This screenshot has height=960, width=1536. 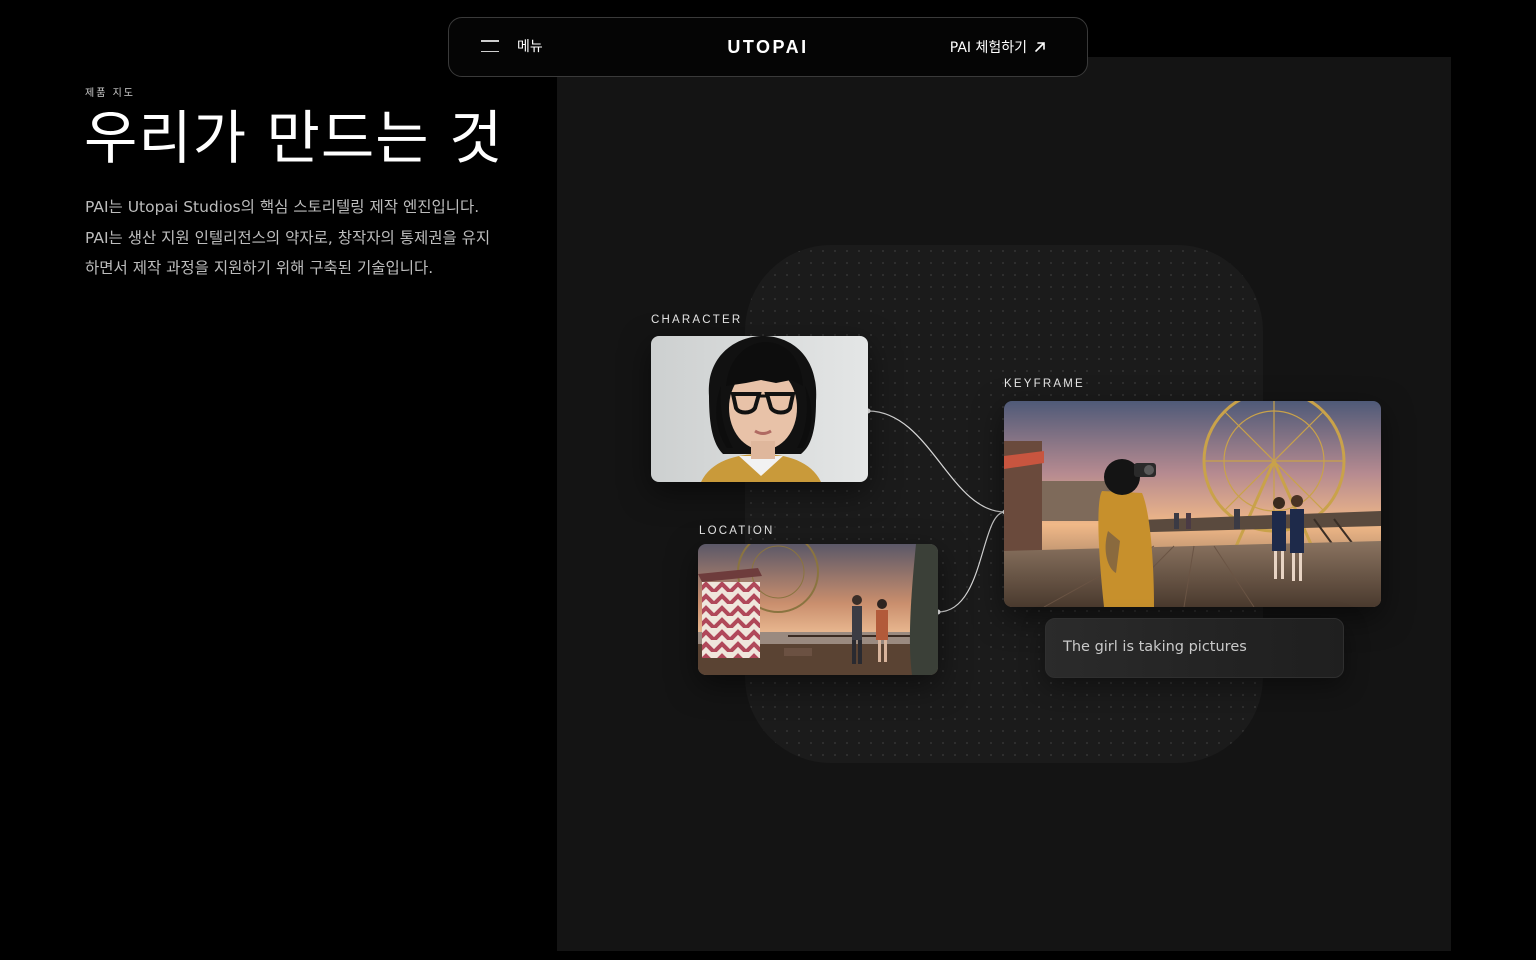 I want to click on try-pai-button: PAI 체험하기, so click(x=998, y=47).